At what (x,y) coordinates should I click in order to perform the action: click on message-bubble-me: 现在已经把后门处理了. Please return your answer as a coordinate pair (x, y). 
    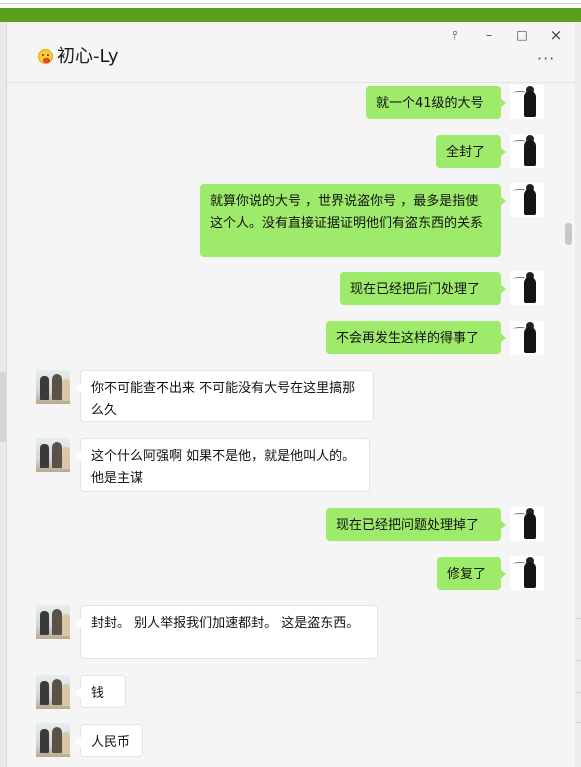
    Looking at the image, I should click on (423, 288).